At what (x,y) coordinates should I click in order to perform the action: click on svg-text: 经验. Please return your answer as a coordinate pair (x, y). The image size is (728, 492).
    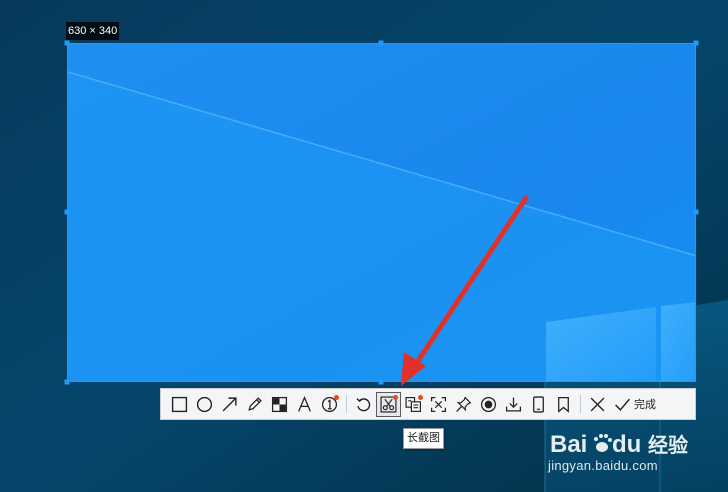
    Looking at the image, I should click on (668, 445).